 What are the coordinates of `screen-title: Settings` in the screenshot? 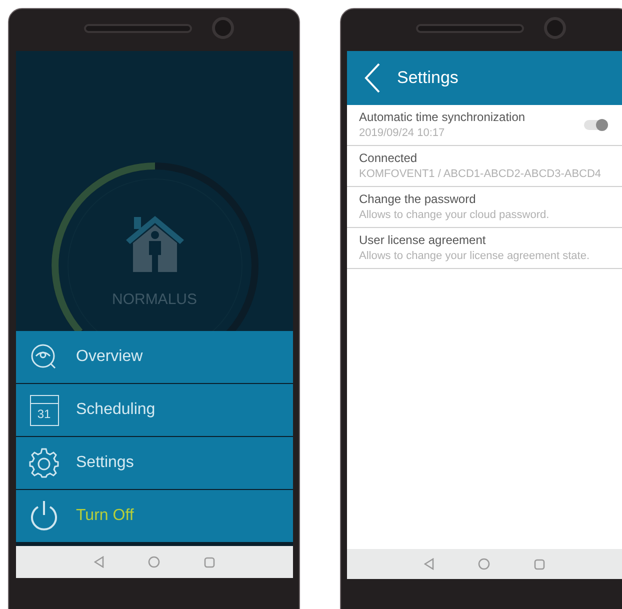 It's located at (427, 78).